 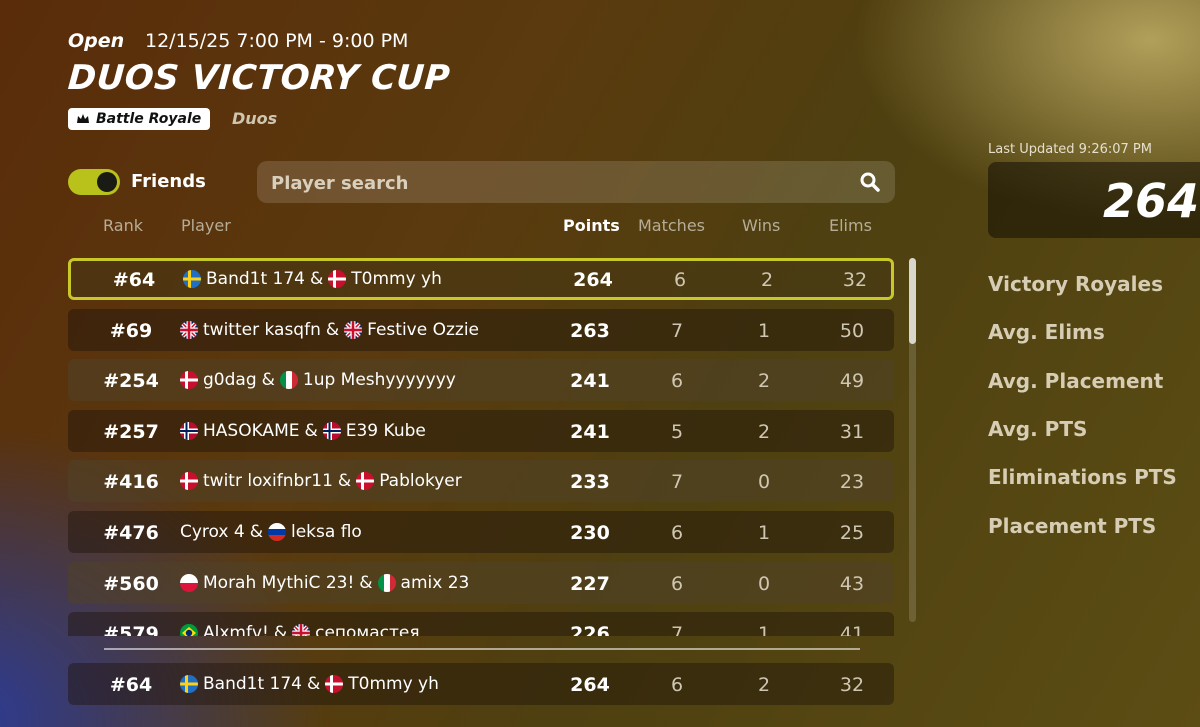 I want to click on col-wins: Wins, so click(x=761, y=225).